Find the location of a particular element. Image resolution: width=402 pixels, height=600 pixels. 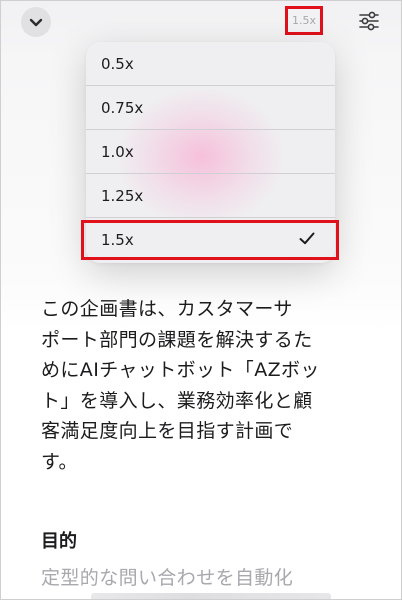

paragraph-line: めにAIチャットボット「AZボッ is located at coordinates (180, 370).